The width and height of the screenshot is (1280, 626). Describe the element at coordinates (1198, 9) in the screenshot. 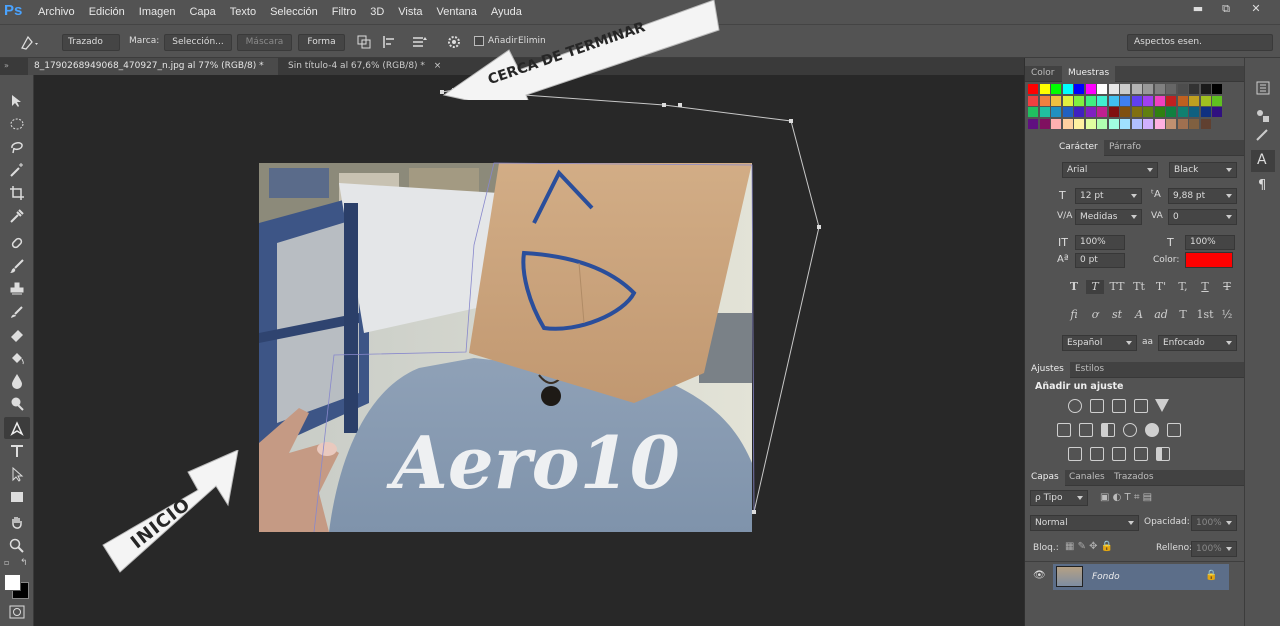

I see `minimize-button: ▬` at that location.